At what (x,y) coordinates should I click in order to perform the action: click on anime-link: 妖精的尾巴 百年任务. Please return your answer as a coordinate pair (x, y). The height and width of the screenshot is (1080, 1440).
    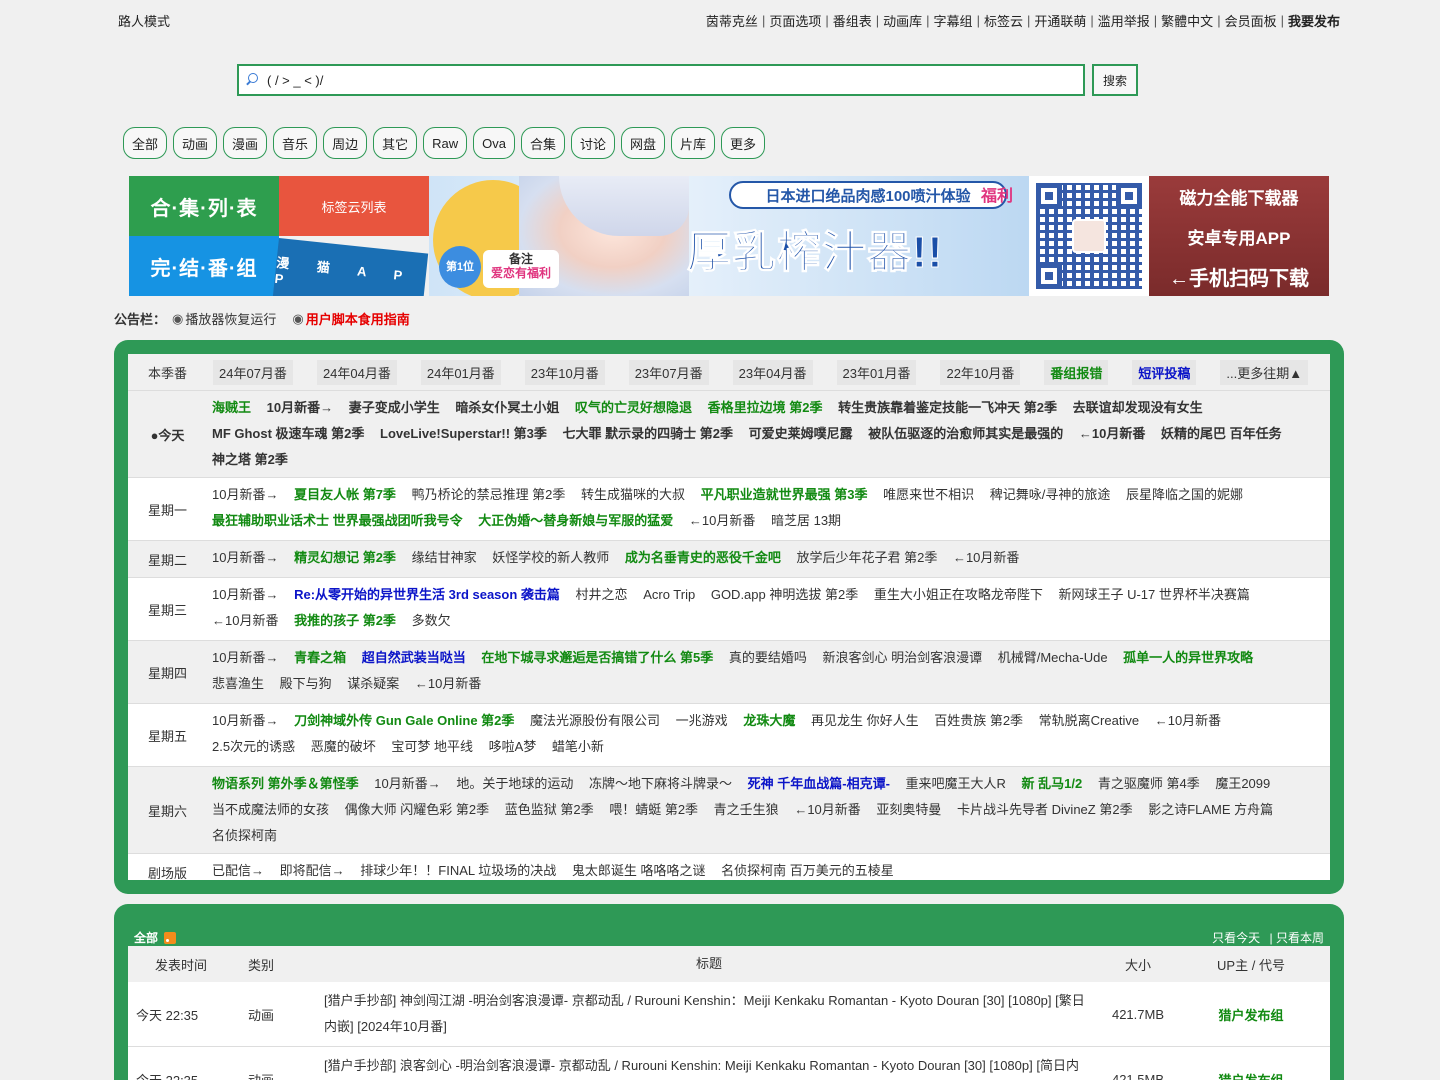
    Looking at the image, I should click on (1221, 433).